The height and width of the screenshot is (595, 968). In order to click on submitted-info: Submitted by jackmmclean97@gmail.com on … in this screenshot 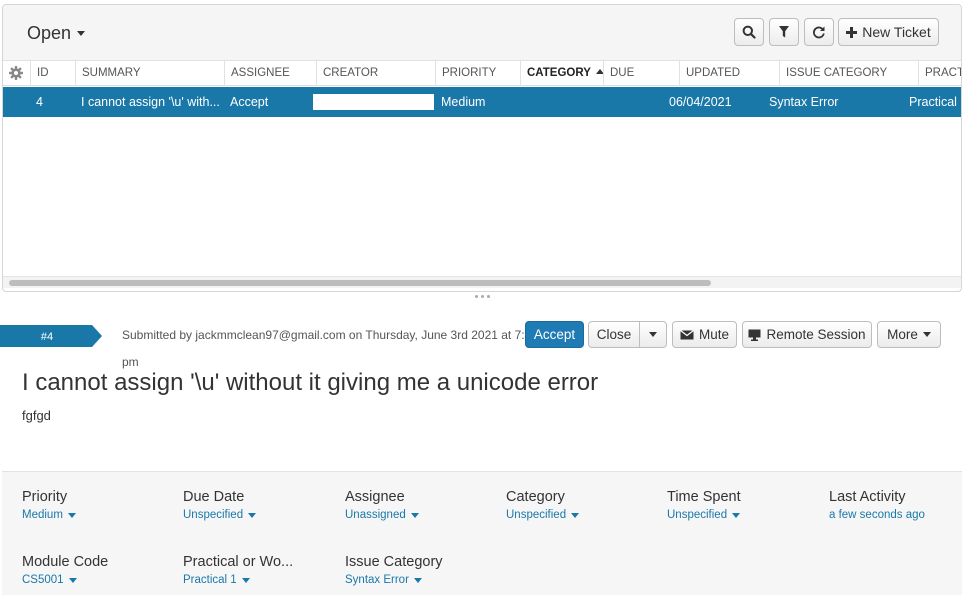, I will do `click(330, 335)`.